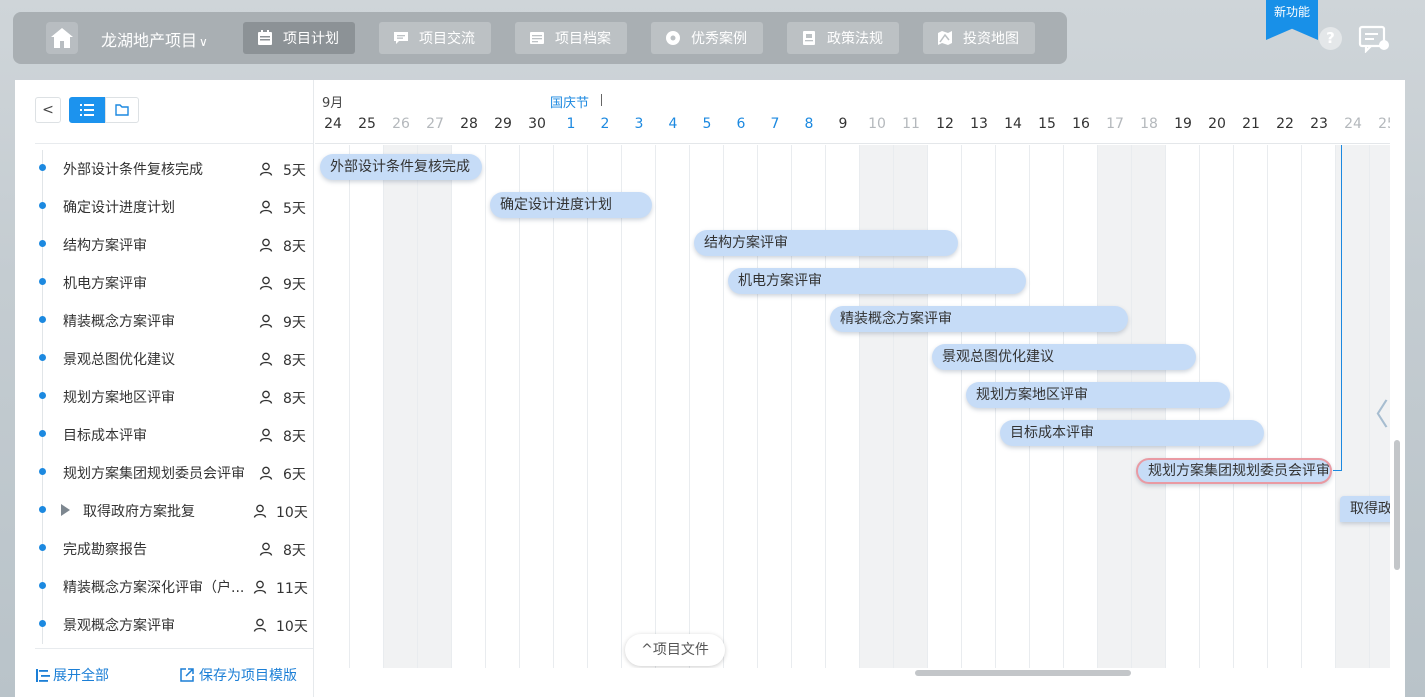 The height and width of the screenshot is (697, 1425). I want to click on home-button, so click(62, 38).